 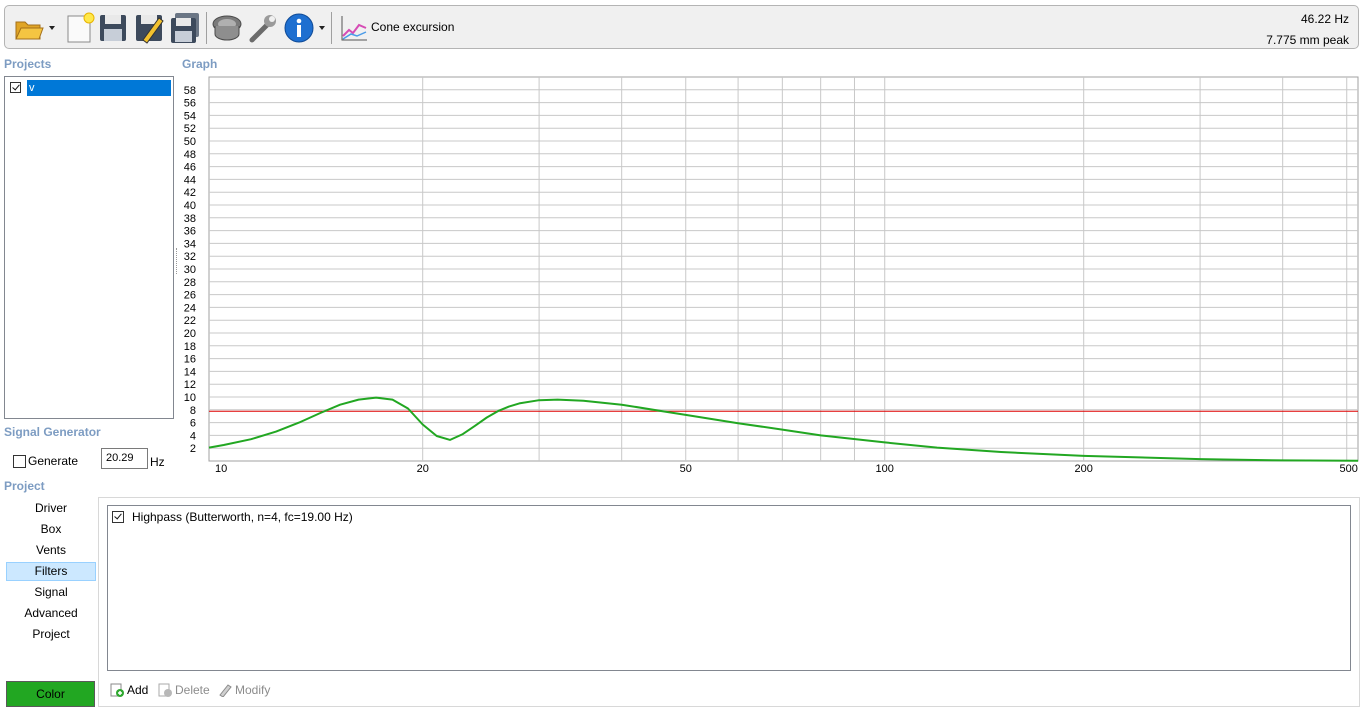 I want to click on y-tick-label: 42, so click(x=190, y=193).